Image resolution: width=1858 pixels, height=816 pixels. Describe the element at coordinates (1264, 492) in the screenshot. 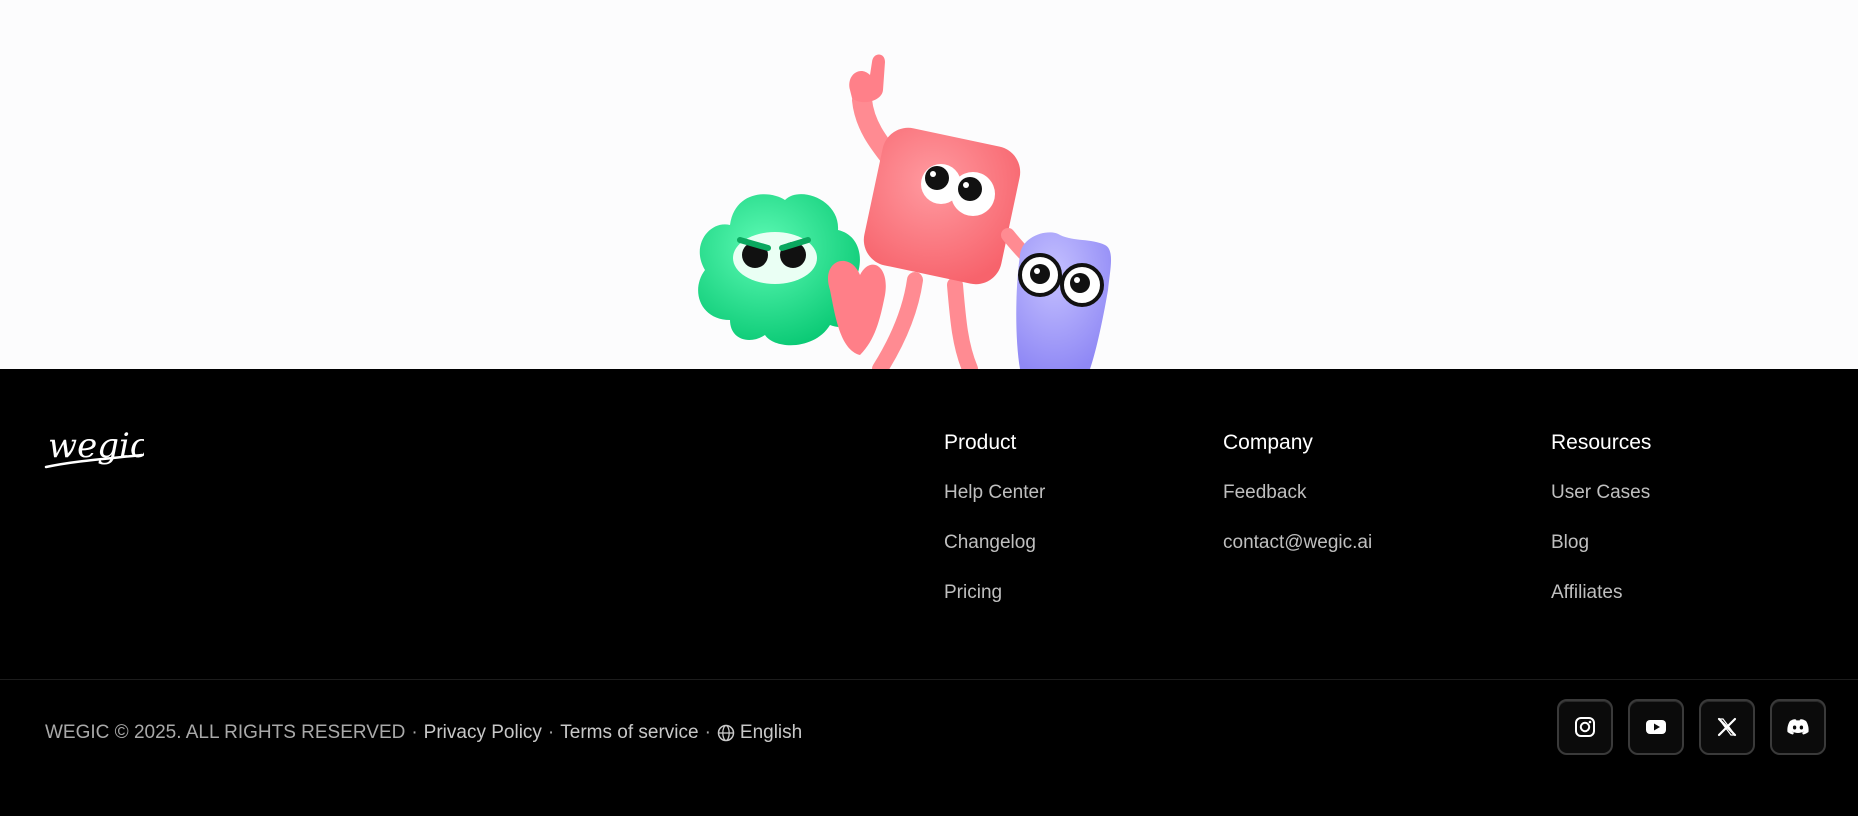

I see `link-feedback: Feedback` at that location.